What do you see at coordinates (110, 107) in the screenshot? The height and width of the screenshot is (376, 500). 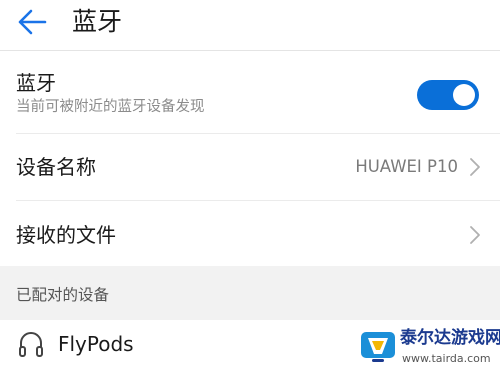 I see `bluetooth-subtitle: 当前可被附近的蓝牙设备发现` at bounding box center [110, 107].